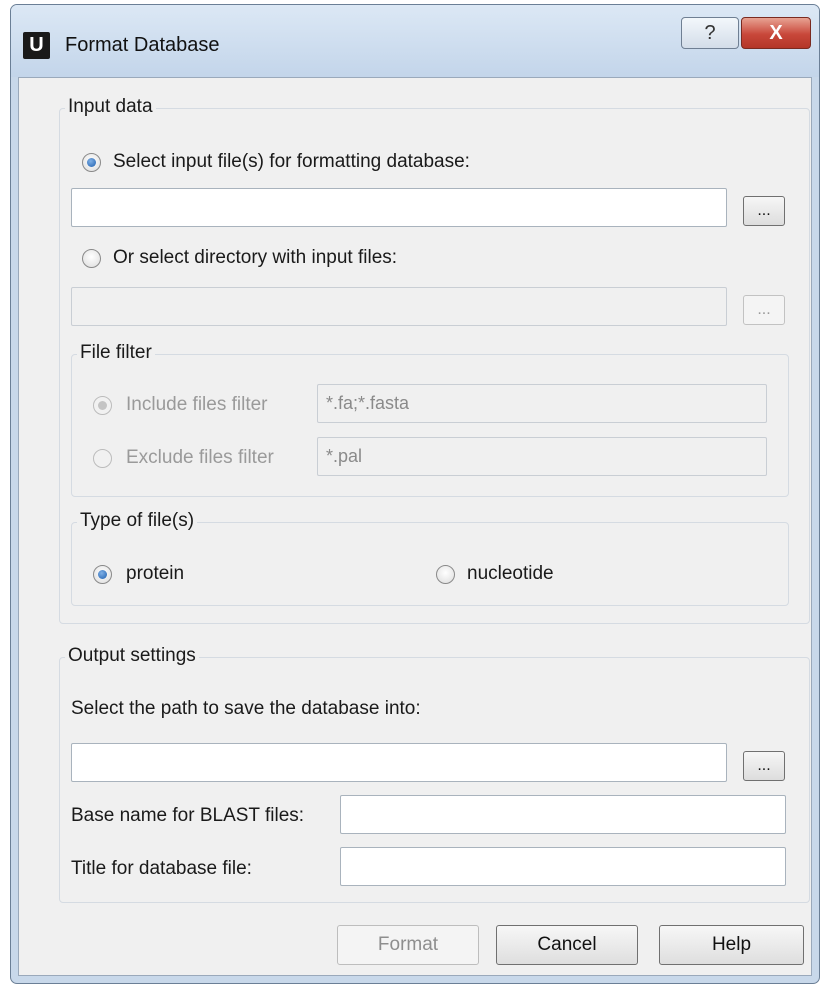 This screenshot has height=989, width=828. What do you see at coordinates (110, 107) in the screenshot?
I see `input-data-legend: Input data` at bounding box center [110, 107].